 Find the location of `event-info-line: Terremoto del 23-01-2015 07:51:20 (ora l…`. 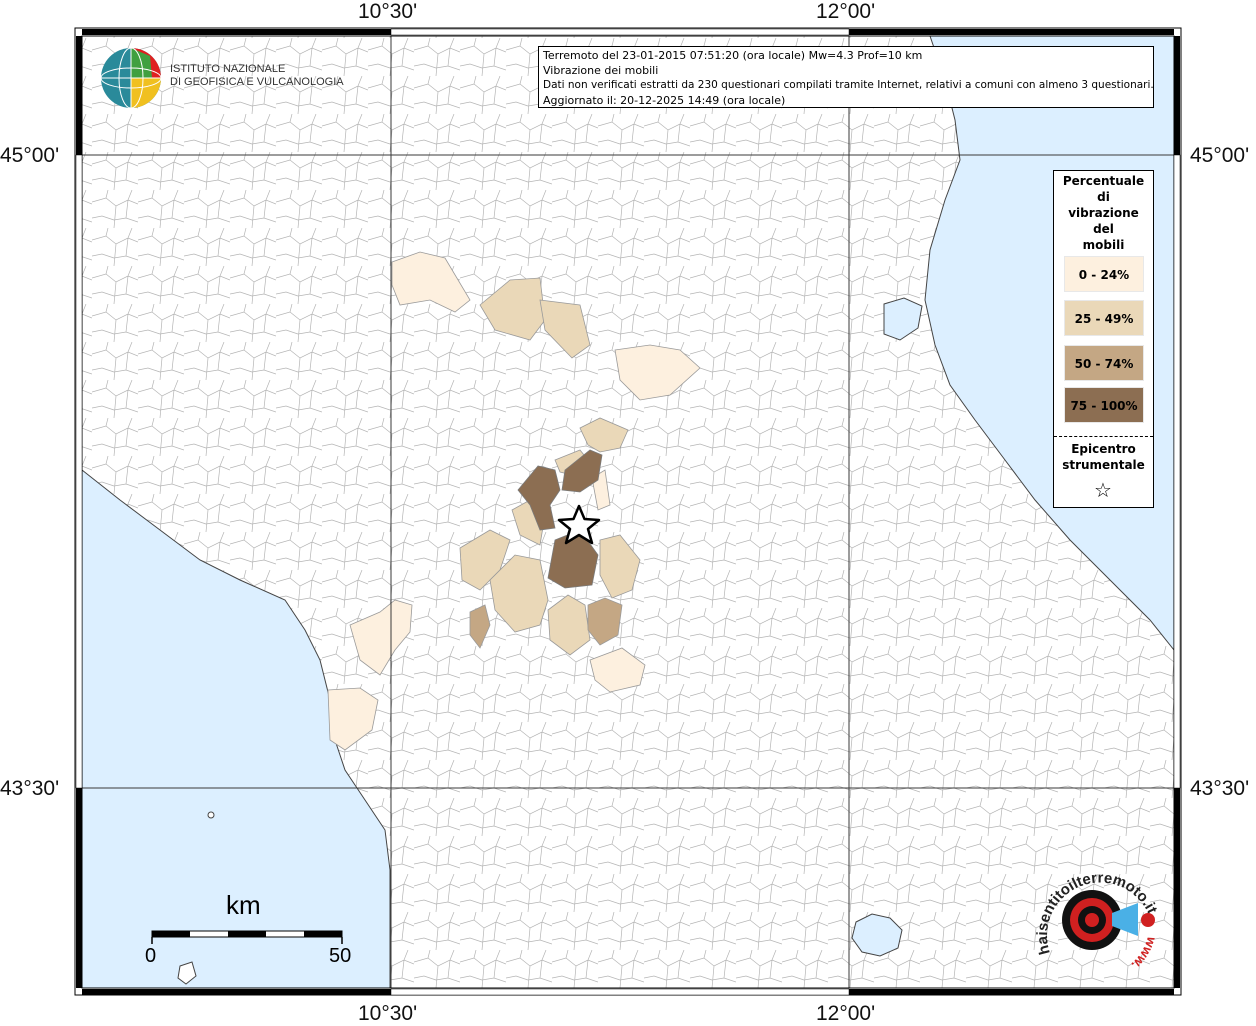

event-info-line: Terremoto del 23-01-2015 07:51:20 (ora l… is located at coordinates (733, 55).